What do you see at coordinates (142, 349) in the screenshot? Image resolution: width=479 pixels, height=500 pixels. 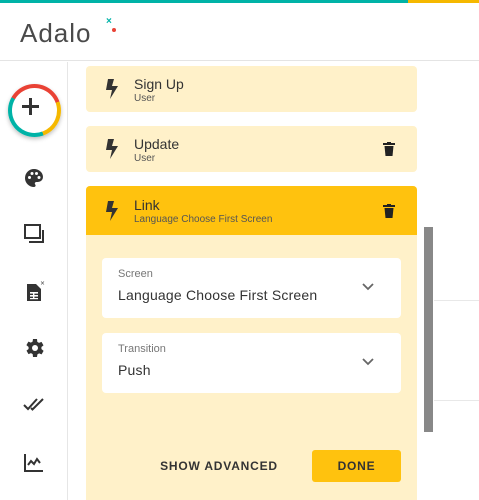 I see `transition-select-label: Transition` at bounding box center [142, 349].